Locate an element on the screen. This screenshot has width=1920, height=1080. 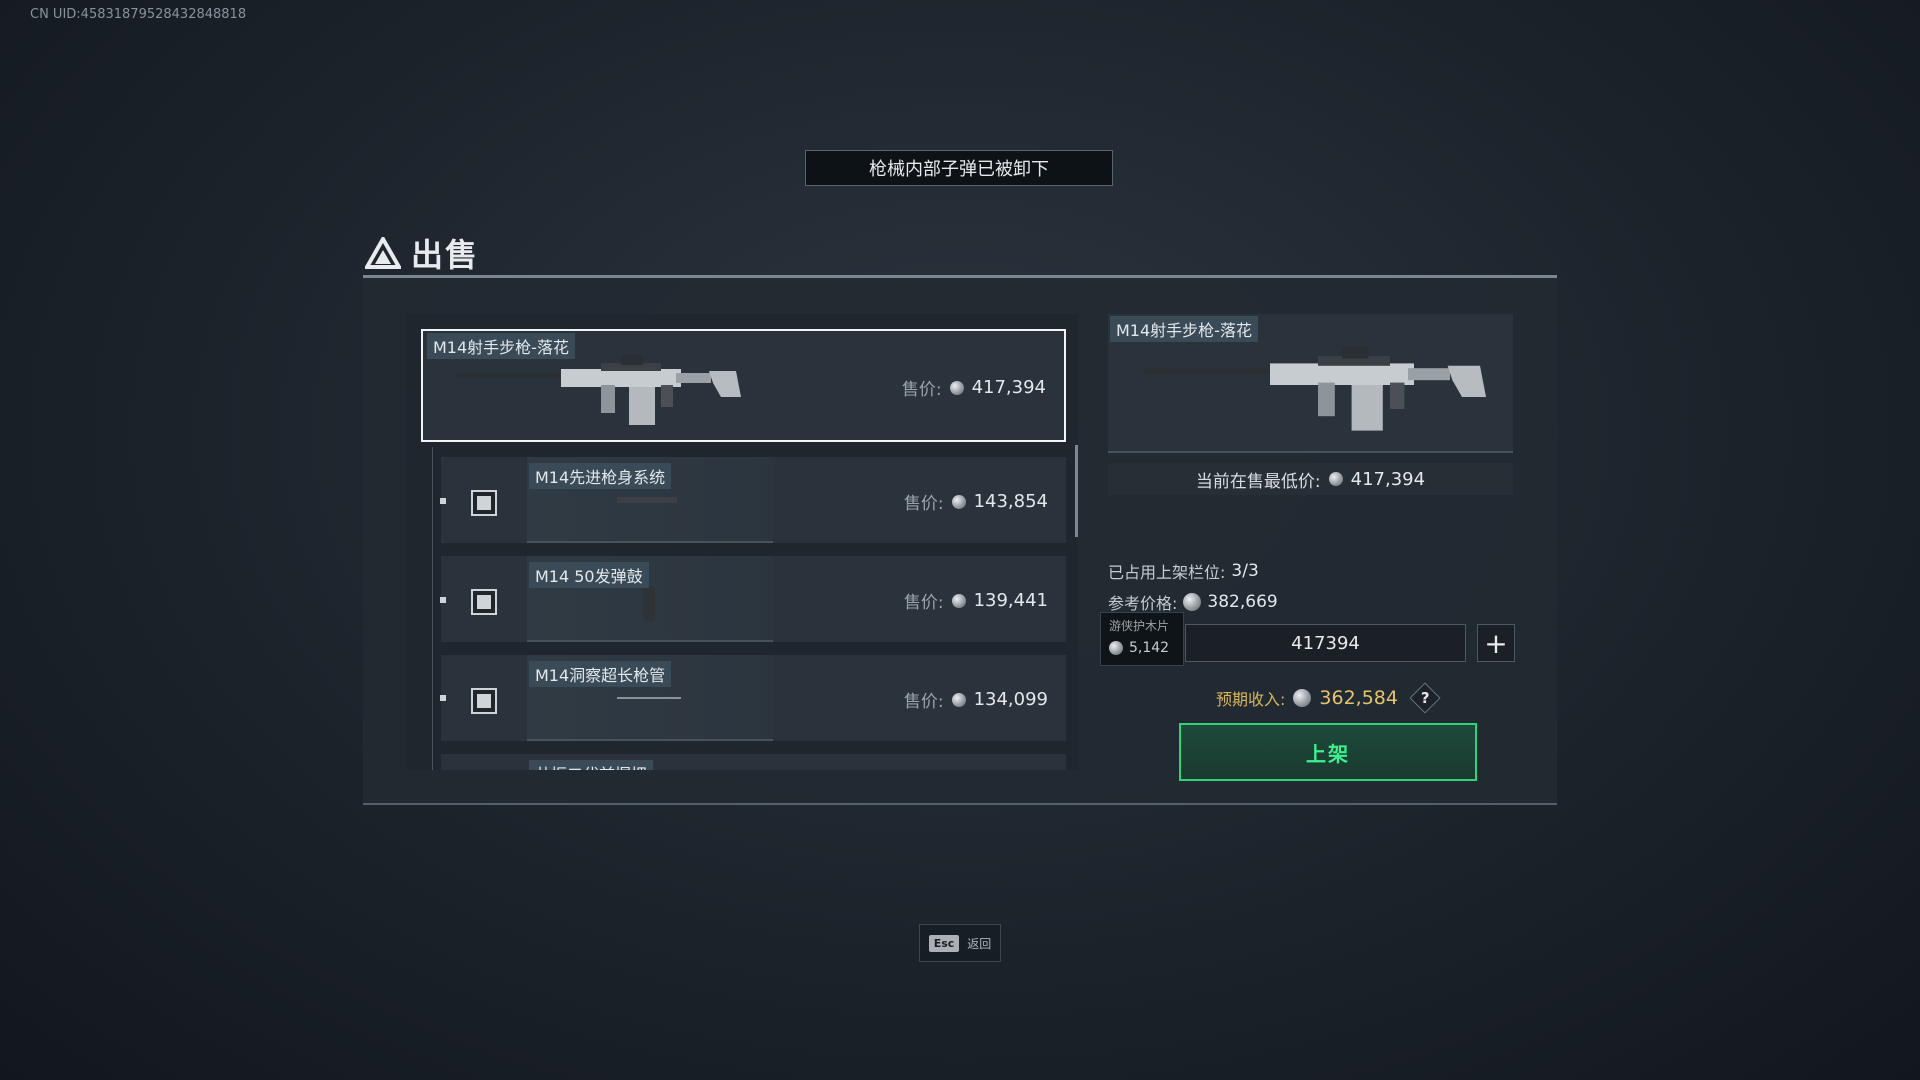
question-mark: ? is located at coordinates (1425, 697).